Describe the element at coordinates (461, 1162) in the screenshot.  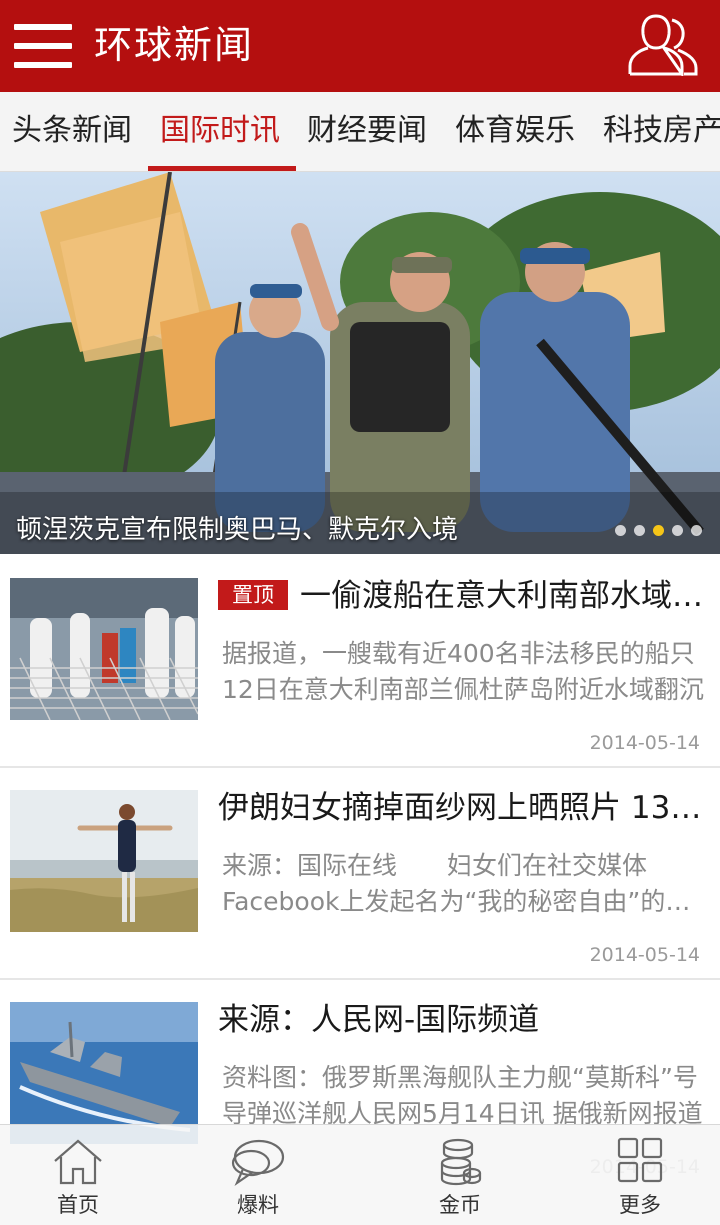
I see `coins-icon` at that location.